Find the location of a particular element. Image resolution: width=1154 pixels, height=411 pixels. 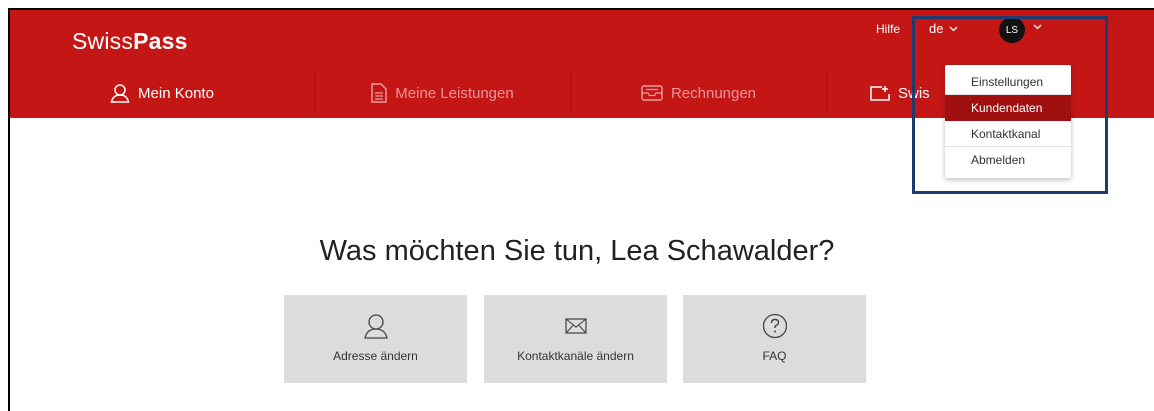

card-kontaktkanaele-aendern: Kontaktkanäle ändern is located at coordinates (575, 339).